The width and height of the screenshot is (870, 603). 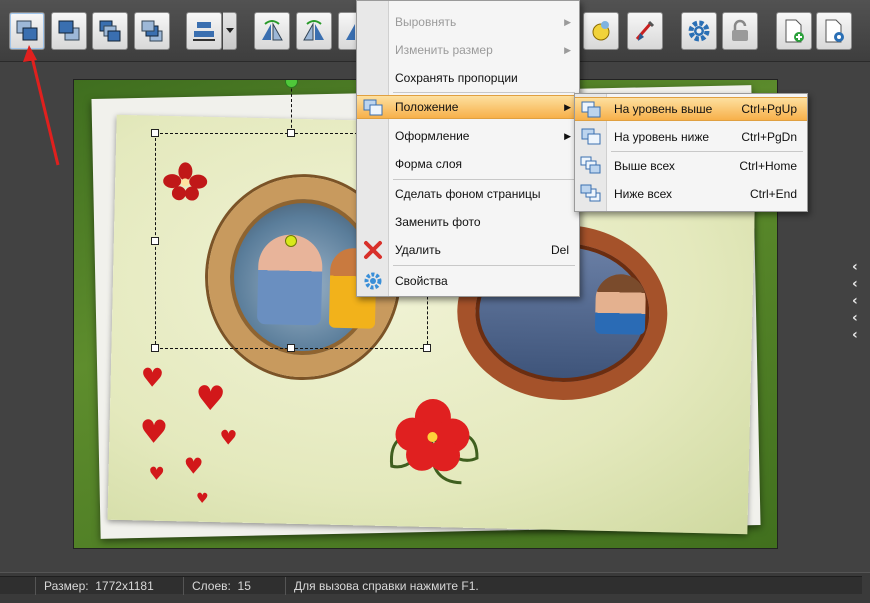 I want to click on lock-icon, so click(x=740, y=30).